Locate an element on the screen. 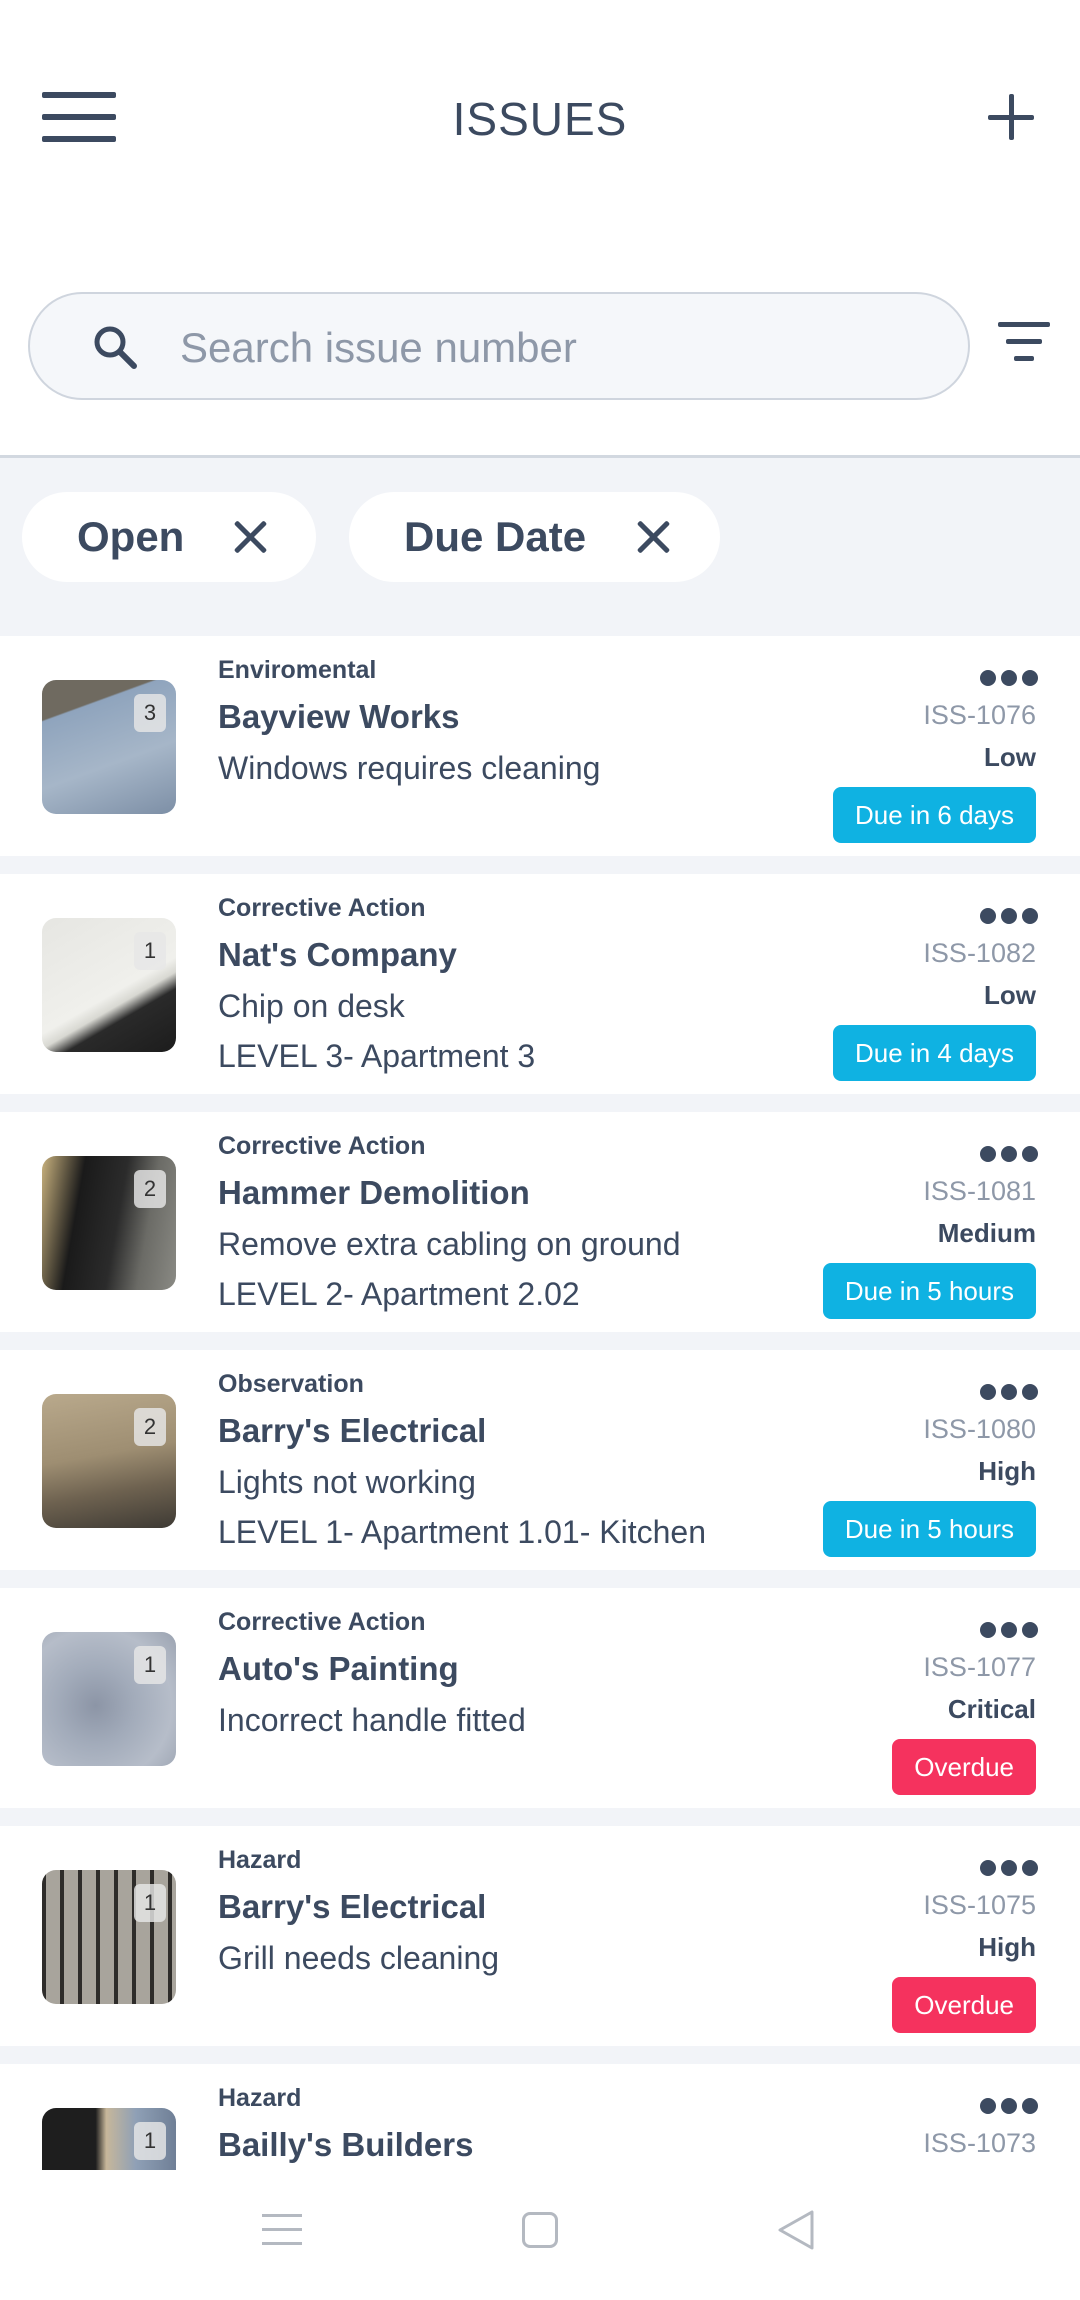  filter-chip-label: Due Date is located at coordinates (495, 536).